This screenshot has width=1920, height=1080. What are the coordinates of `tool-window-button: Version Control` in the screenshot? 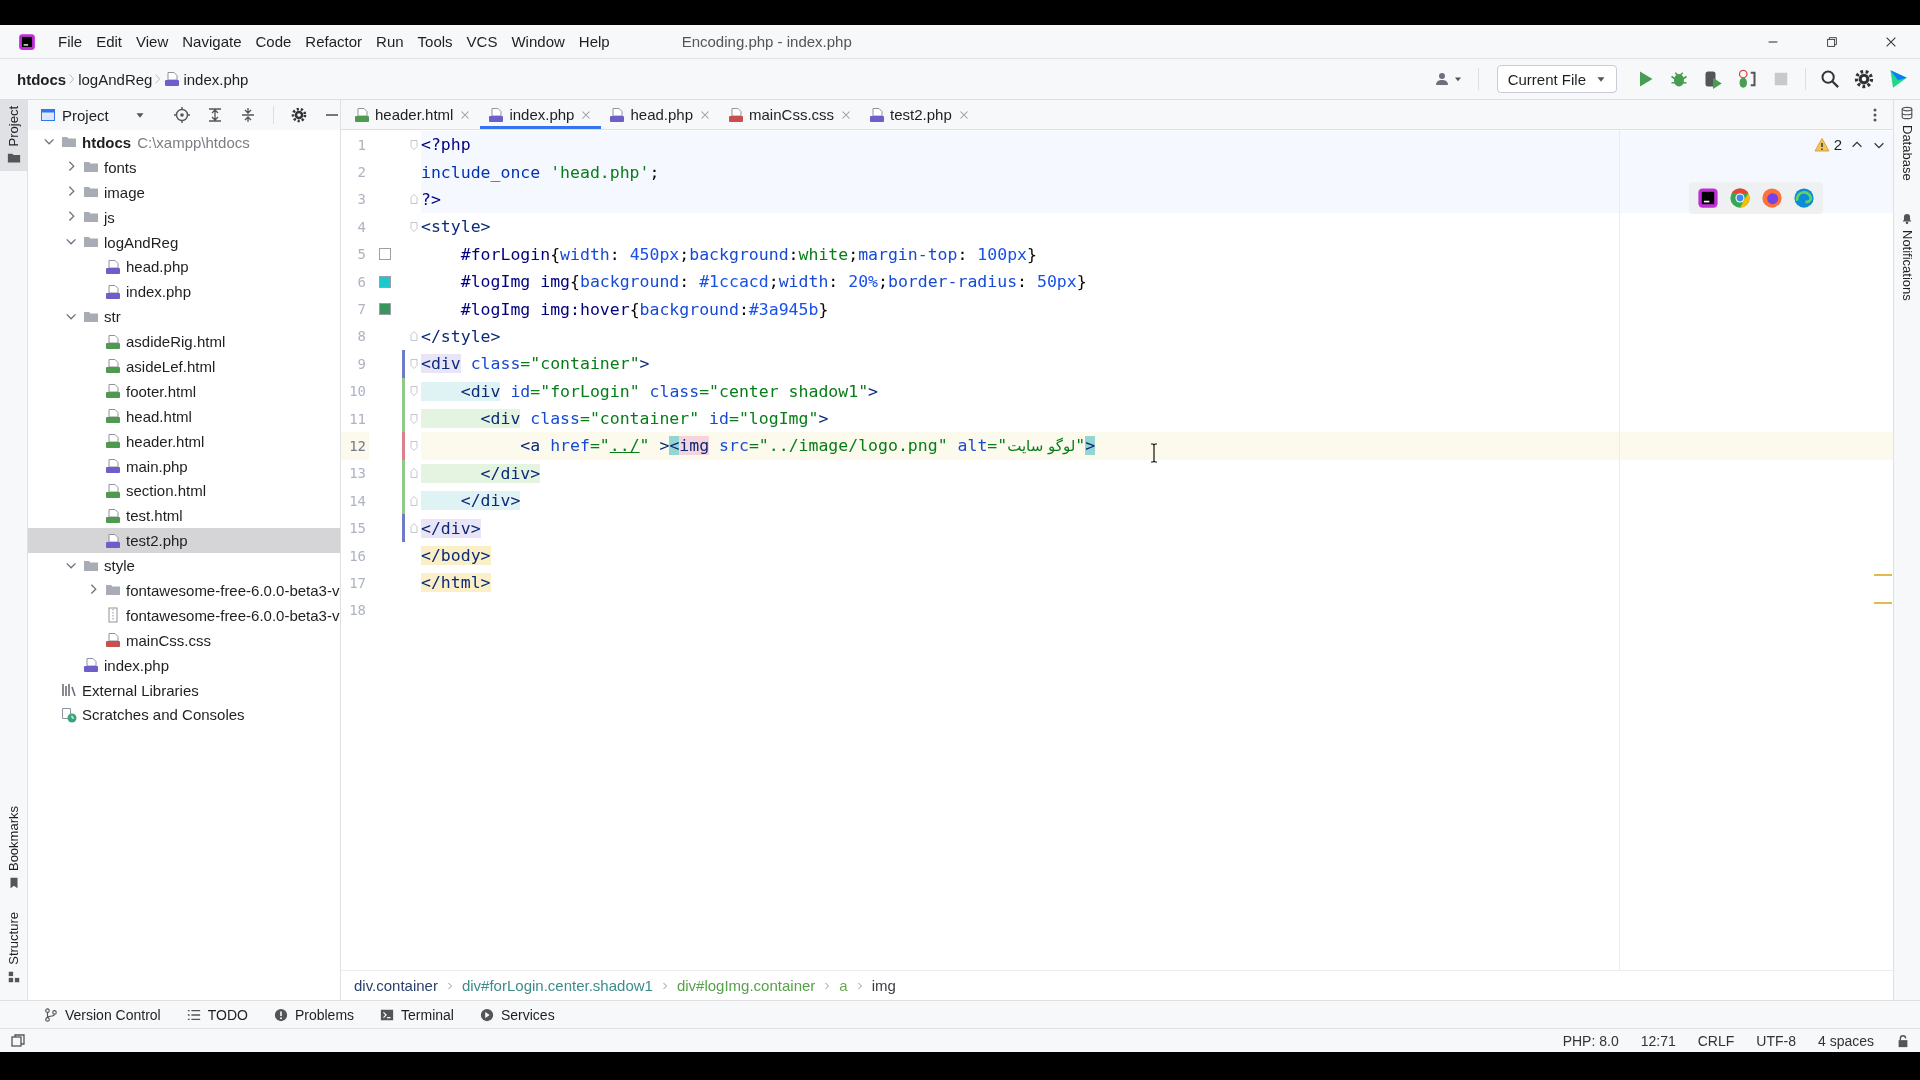 It's located at (102, 1014).